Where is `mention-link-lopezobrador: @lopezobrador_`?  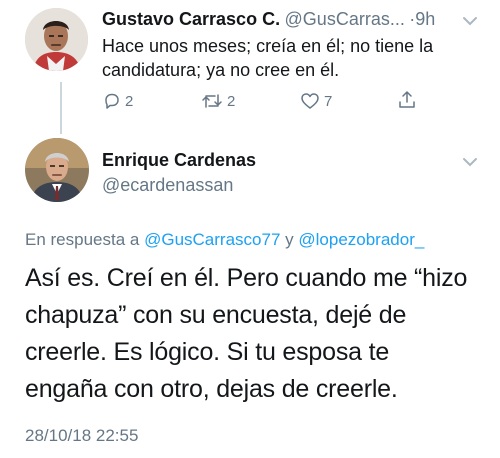
mention-link-lopezobrador: @lopezobrador_ is located at coordinates (361, 239).